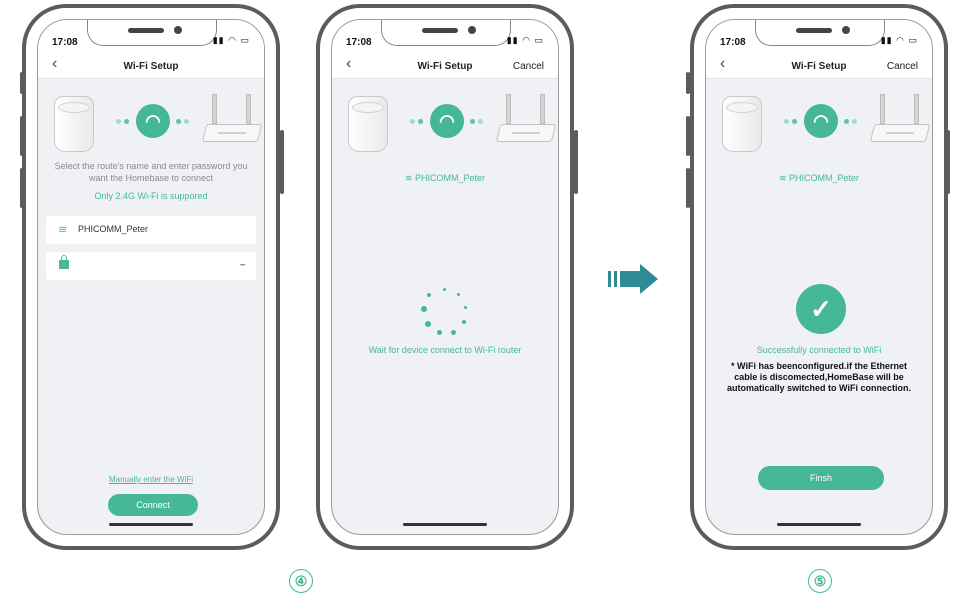  What do you see at coordinates (151, 49) in the screenshot?
I see `top-bar: 17:08 ▮▮ ◠ ▭ ‹ Wi-Fi Setup` at bounding box center [151, 49].